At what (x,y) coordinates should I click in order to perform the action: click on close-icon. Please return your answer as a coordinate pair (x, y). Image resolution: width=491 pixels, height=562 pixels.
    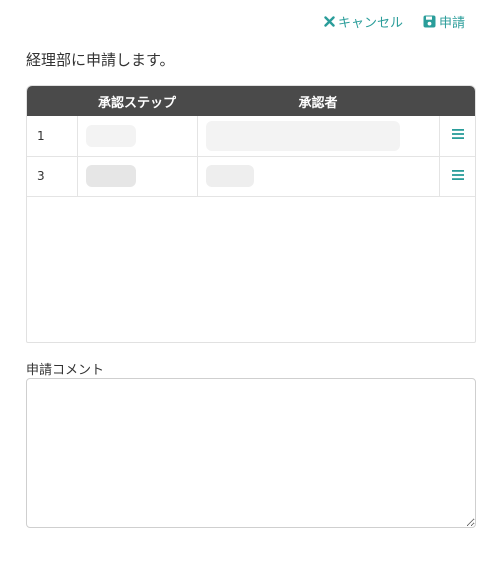
    Looking at the image, I should click on (329, 21).